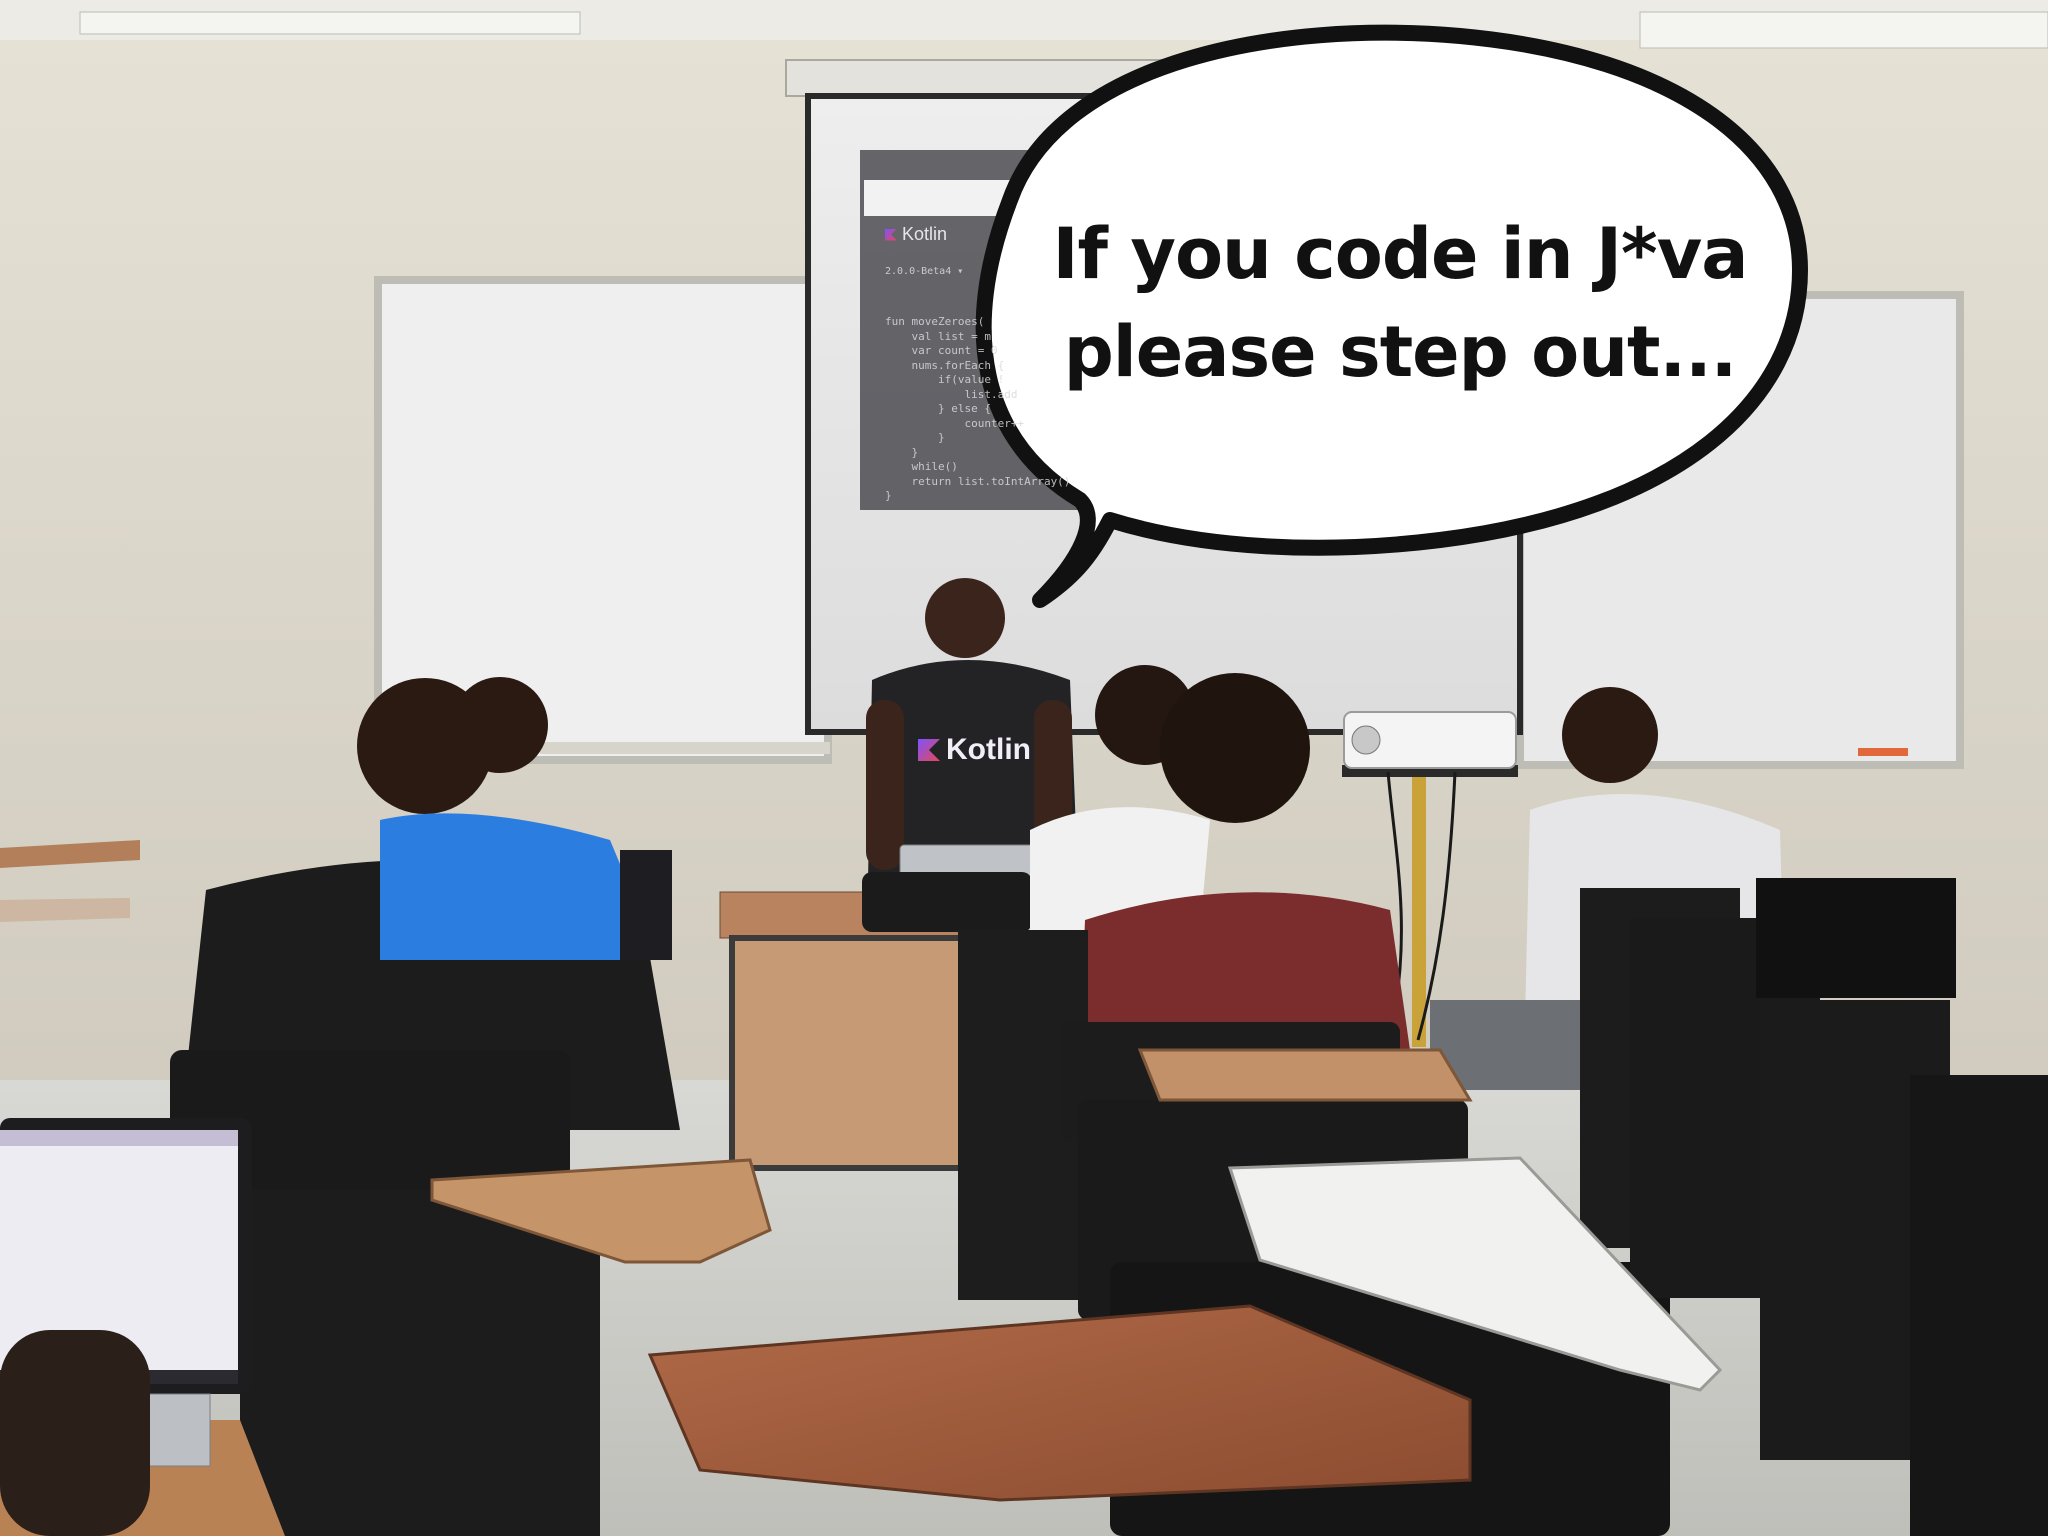 The image size is (2048, 1536). Describe the element at coordinates (947, 902) in the screenshot. I see `teacher-bag` at that location.